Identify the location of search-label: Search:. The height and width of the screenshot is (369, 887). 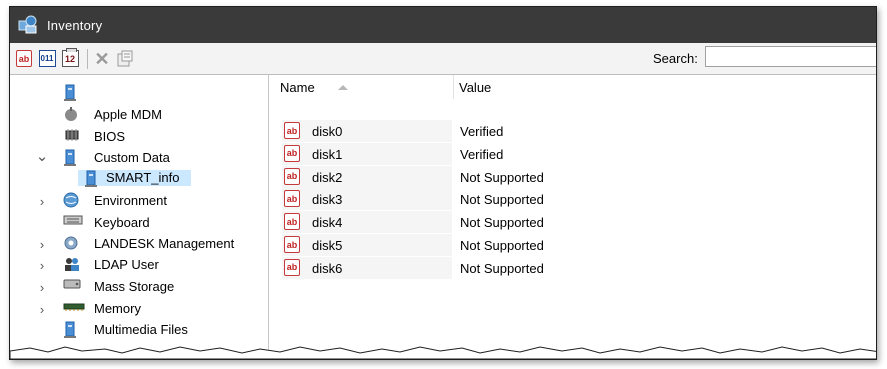
(675, 58).